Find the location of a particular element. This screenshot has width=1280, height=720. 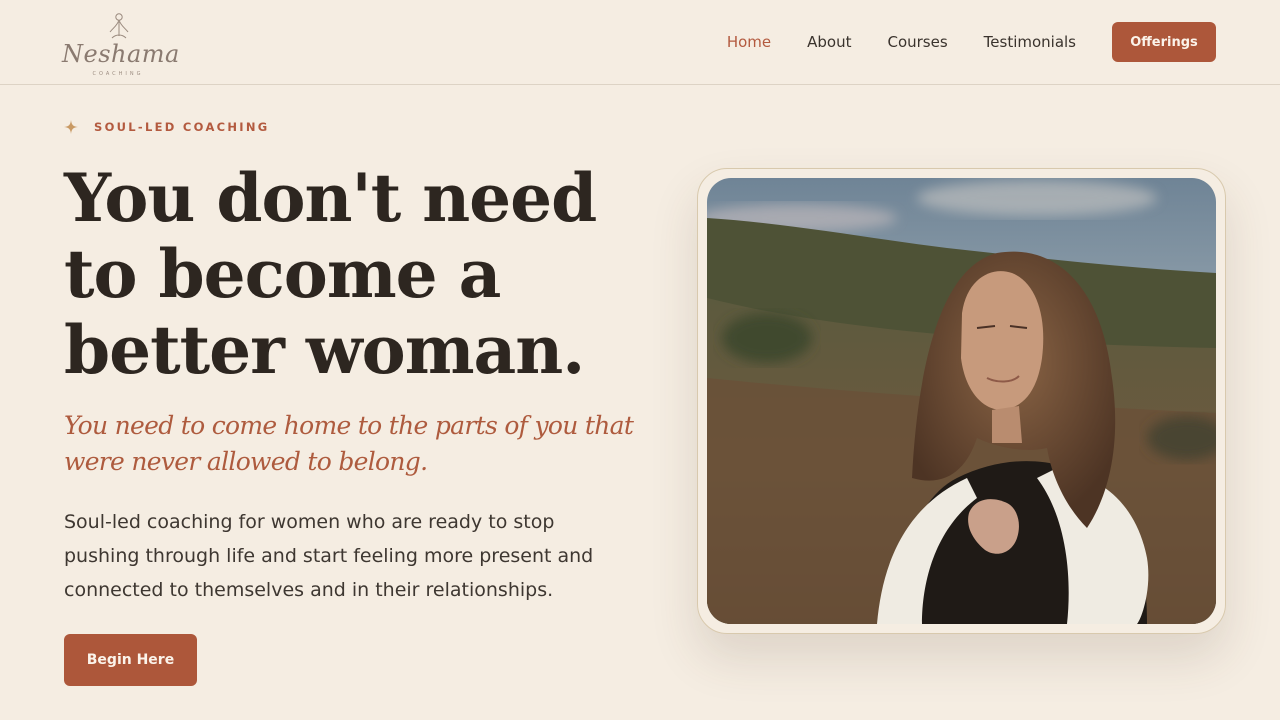

brand-tagline: COACHING is located at coordinates (118, 74).